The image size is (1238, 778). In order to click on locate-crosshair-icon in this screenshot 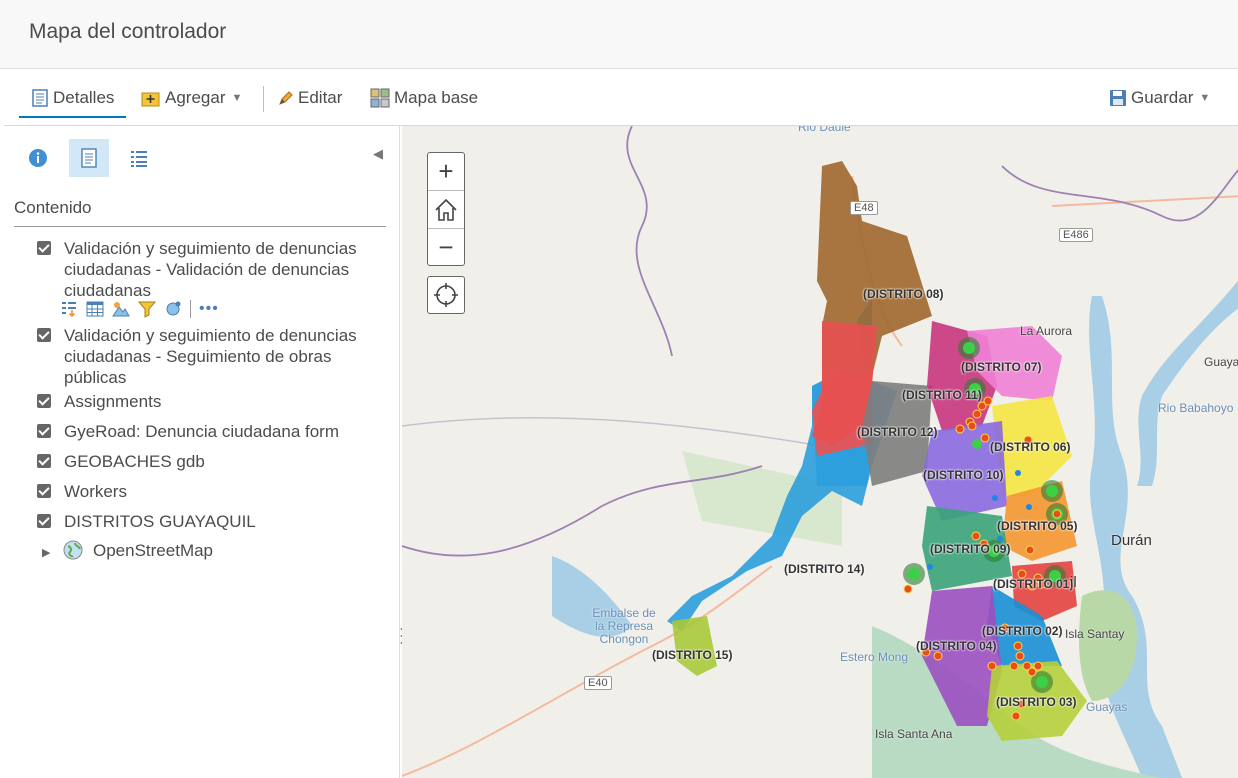, I will do `click(446, 295)`.